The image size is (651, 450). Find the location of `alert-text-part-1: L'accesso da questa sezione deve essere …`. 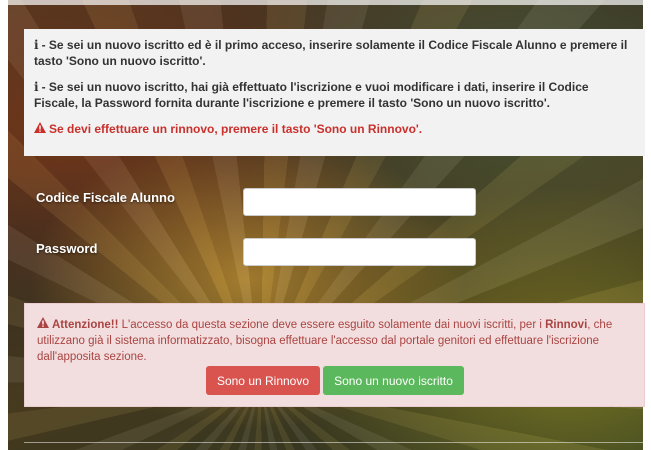

alert-text-part-1: L'accesso da questa sezione deve essere … is located at coordinates (332, 325).